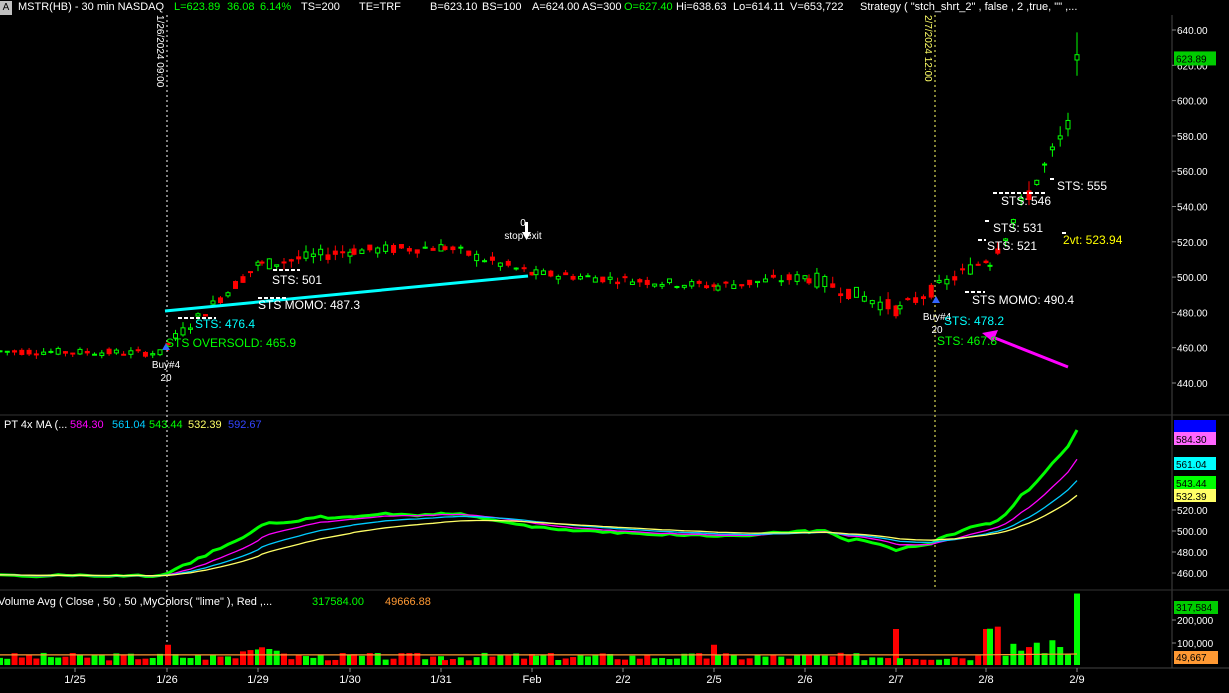 The height and width of the screenshot is (693, 1229). Describe the element at coordinates (1031, 352) in the screenshot. I see `magenta-arrow-line` at that location.